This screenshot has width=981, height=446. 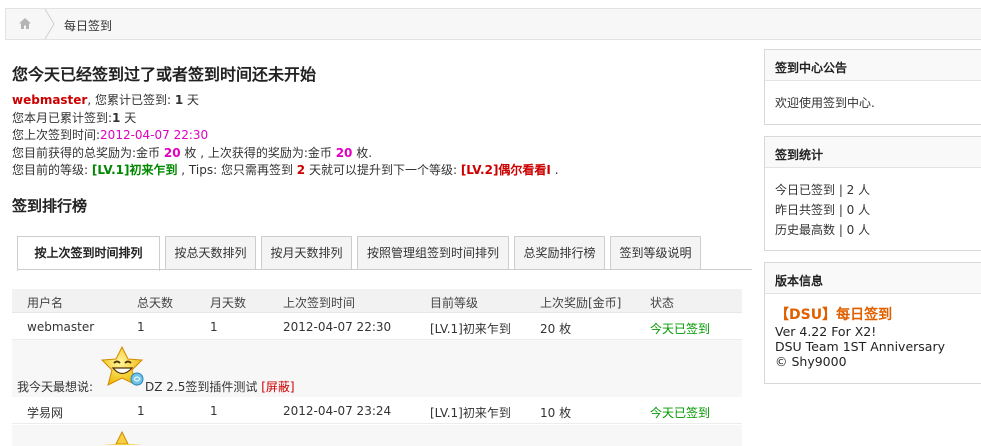 I want to click on info-line-reward: 您目前获得的总奖励为:金币 20 枚 , 上次获得的奖励为:金币 20 枚., so click(x=192, y=152).